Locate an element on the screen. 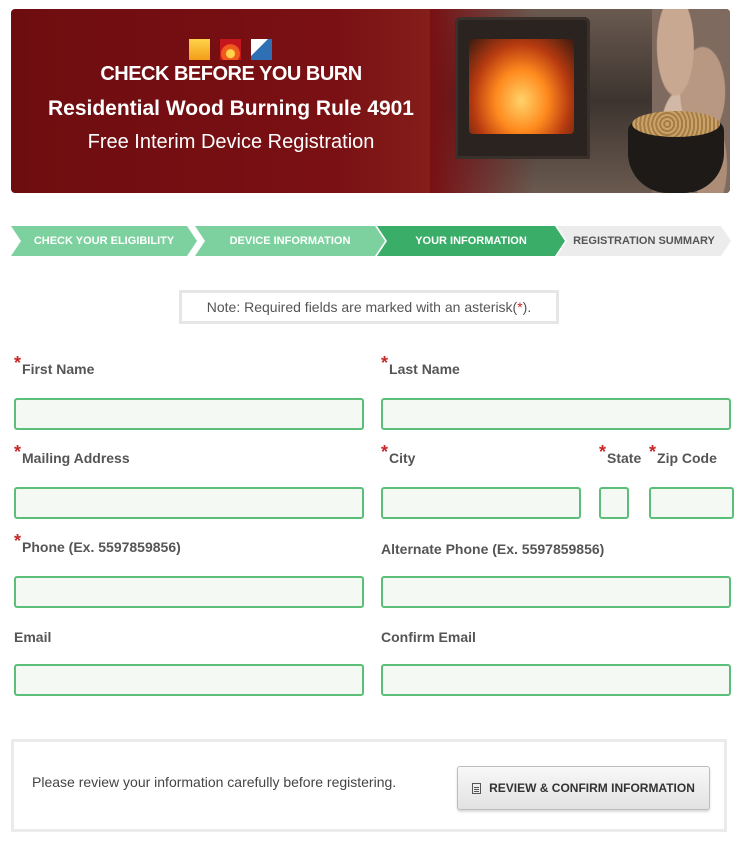 The width and height of the screenshot is (742, 855). state-input is located at coordinates (614, 503).